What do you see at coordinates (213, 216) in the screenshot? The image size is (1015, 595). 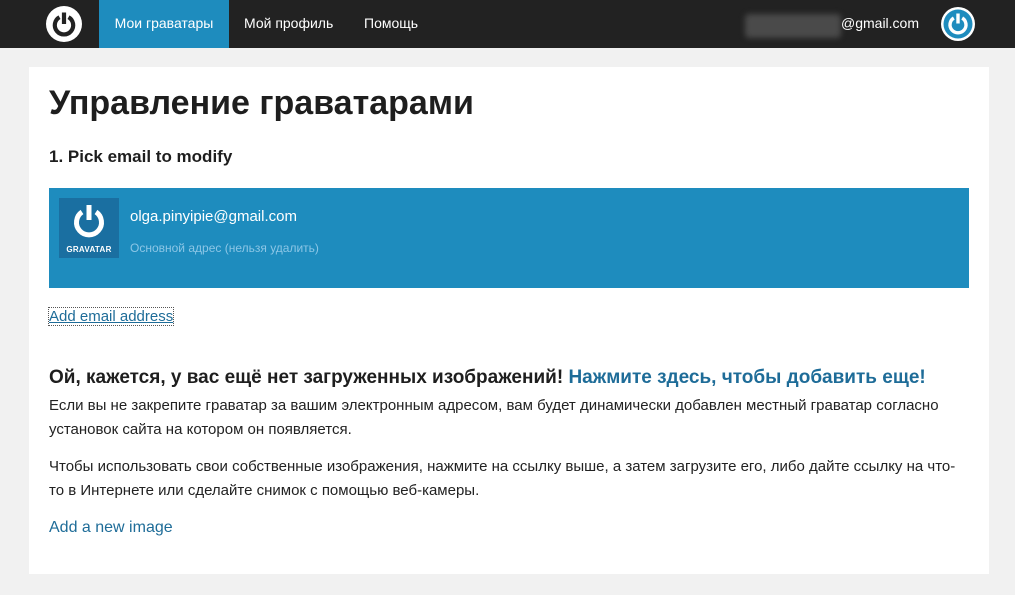 I see `email-address: olga.pinyipie@gmail.com` at bounding box center [213, 216].